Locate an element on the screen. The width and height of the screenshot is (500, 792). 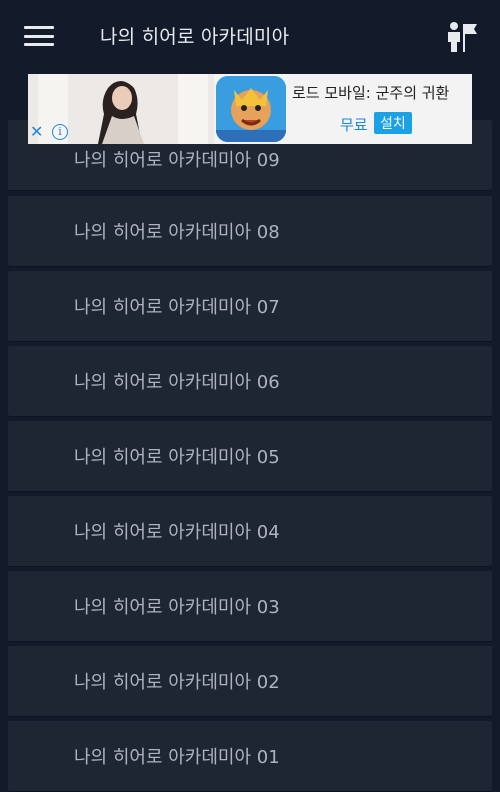
ad-banner: 로드 모바일: 군주의 귀환 무료 설치 ✕ i is located at coordinates (250, 109).